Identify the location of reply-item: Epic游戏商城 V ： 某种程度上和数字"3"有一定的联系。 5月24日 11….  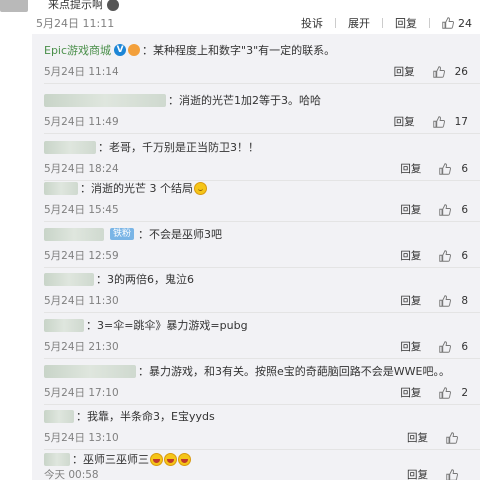
(256, 59).